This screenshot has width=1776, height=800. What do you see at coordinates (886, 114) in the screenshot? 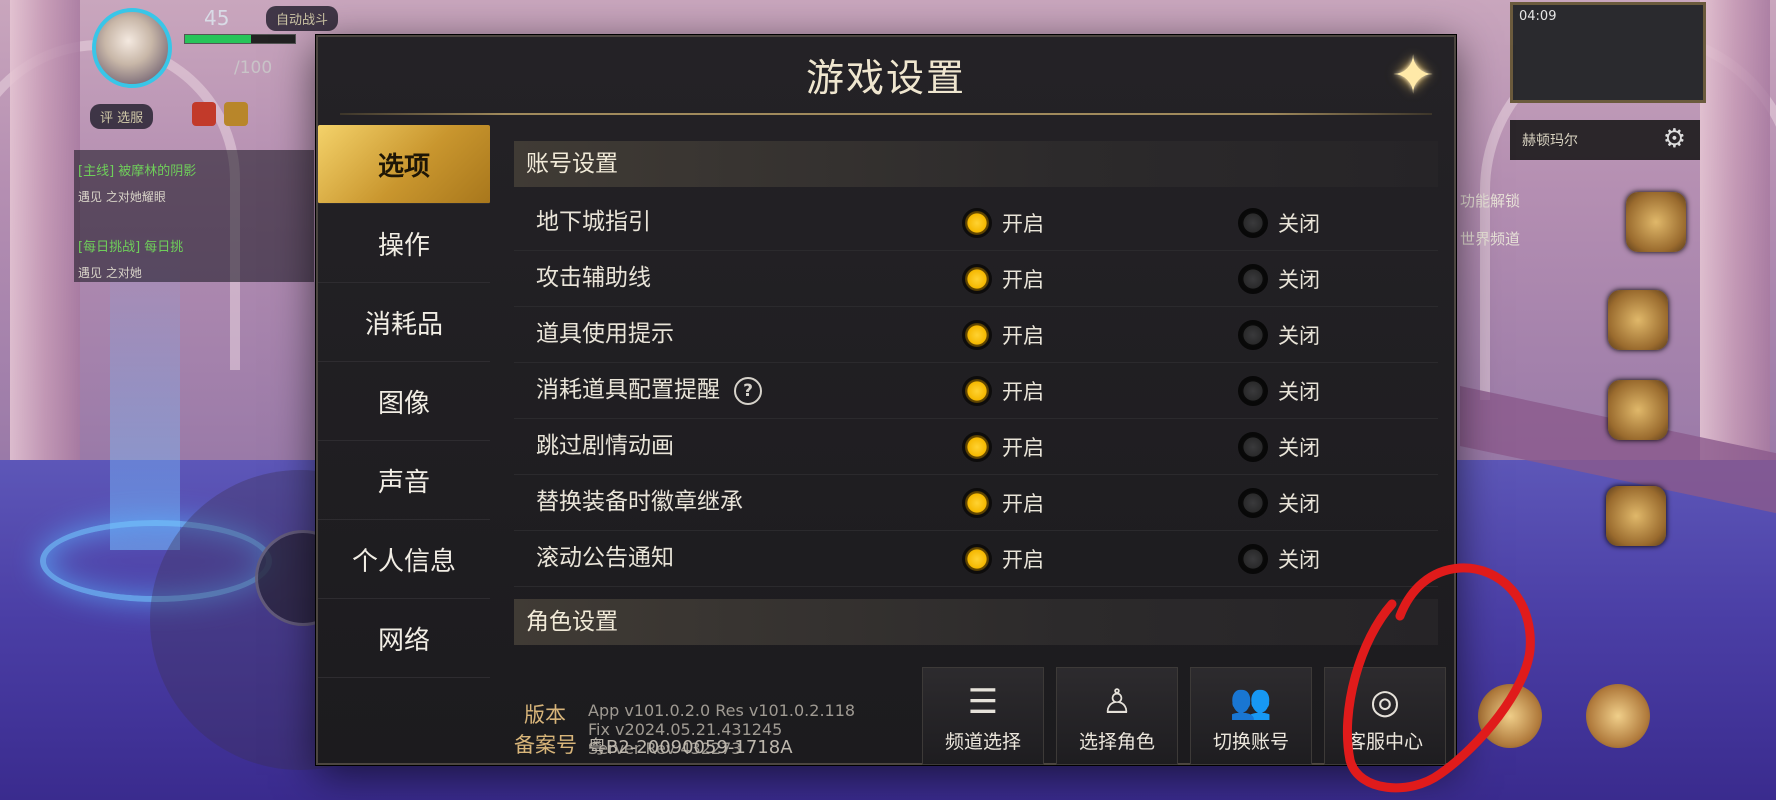
I see `title-divider` at bounding box center [886, 114].